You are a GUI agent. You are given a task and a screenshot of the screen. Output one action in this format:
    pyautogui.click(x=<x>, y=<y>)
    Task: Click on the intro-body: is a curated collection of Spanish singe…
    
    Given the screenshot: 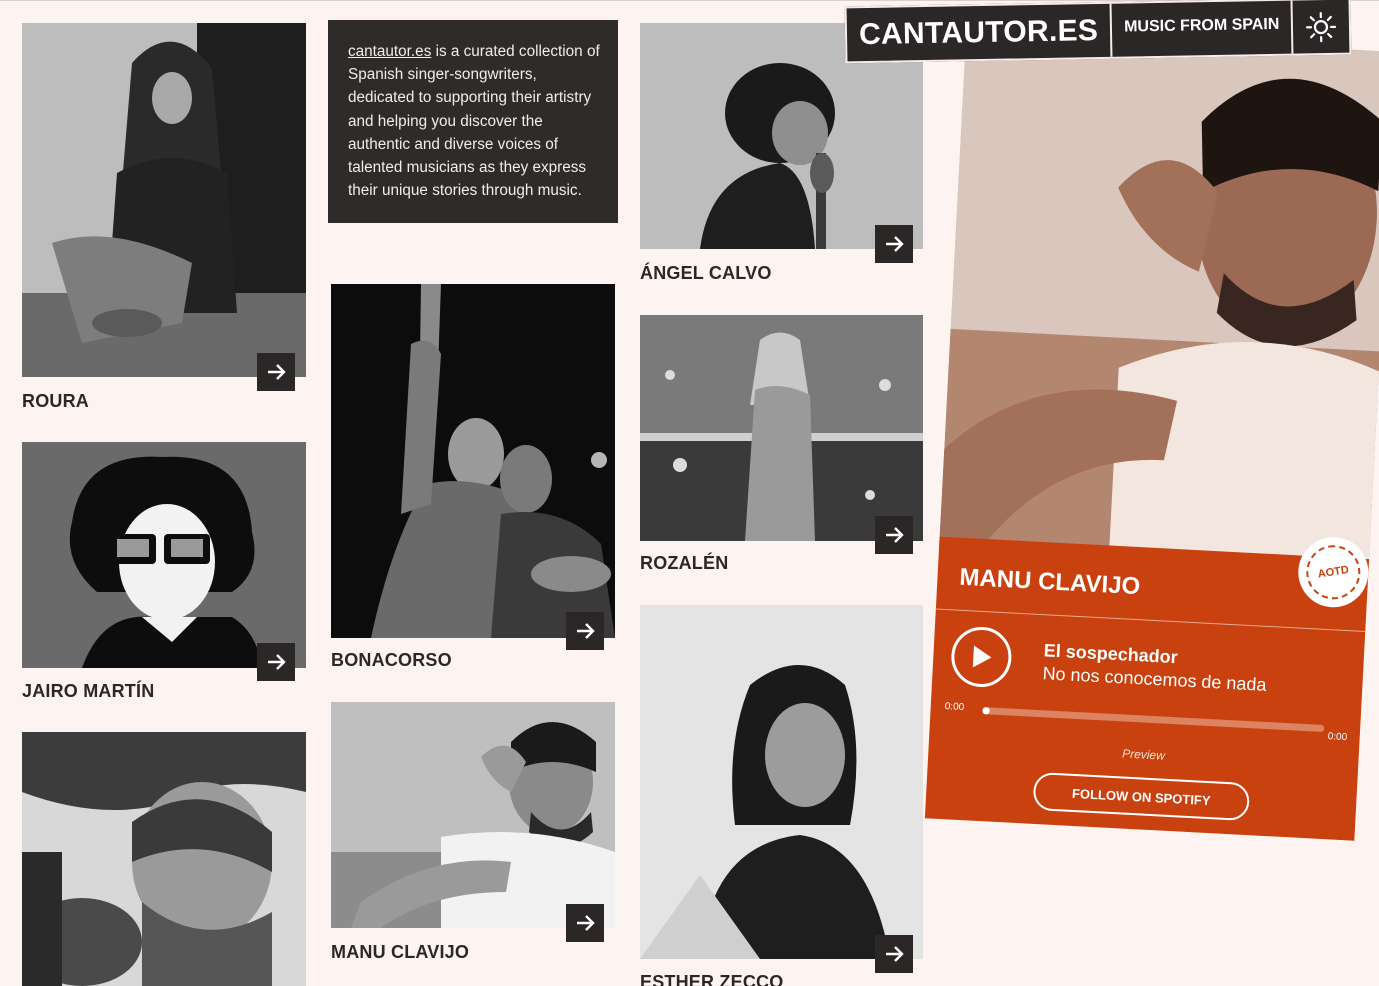 What is the action you would take?
    pyautogui.click(x=474, y=121)
    